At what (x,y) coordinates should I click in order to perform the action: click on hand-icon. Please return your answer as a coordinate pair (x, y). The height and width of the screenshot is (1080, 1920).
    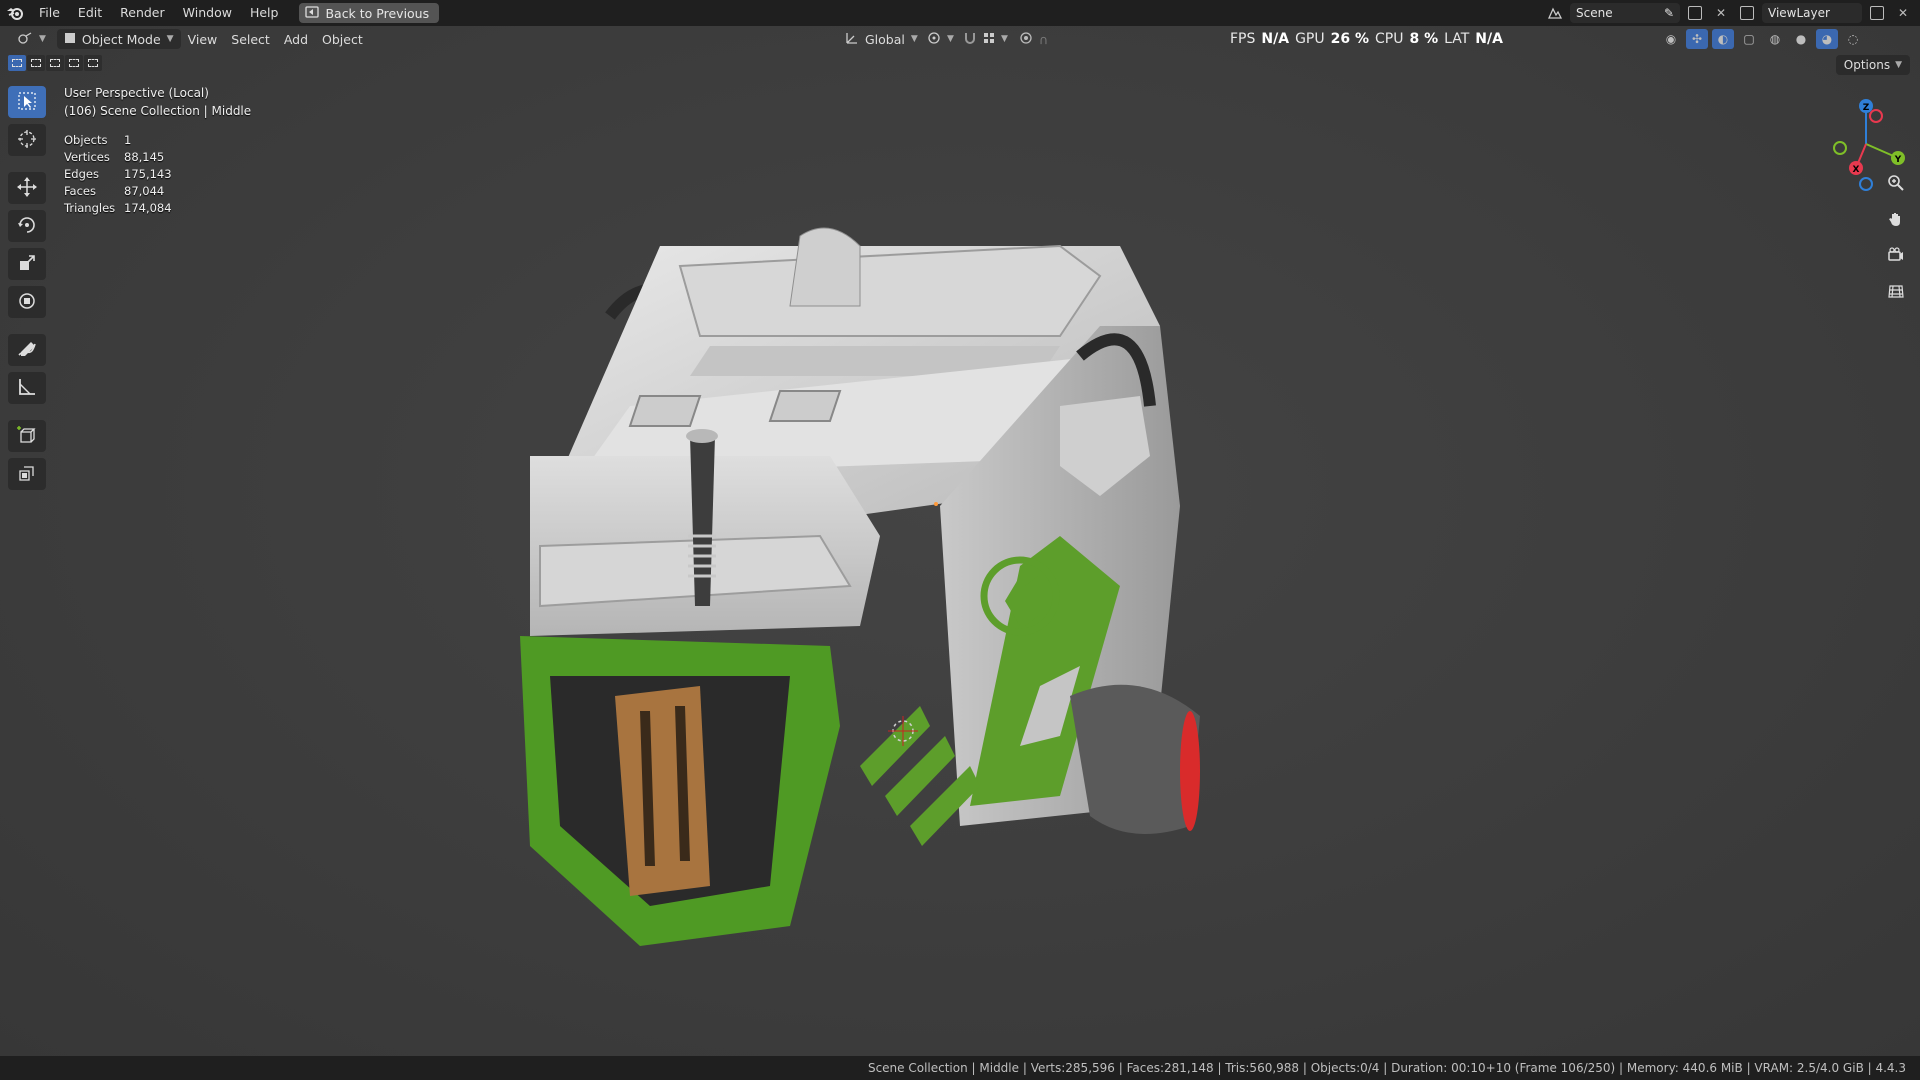
    Looking at the image, I should click on (1896, 219).